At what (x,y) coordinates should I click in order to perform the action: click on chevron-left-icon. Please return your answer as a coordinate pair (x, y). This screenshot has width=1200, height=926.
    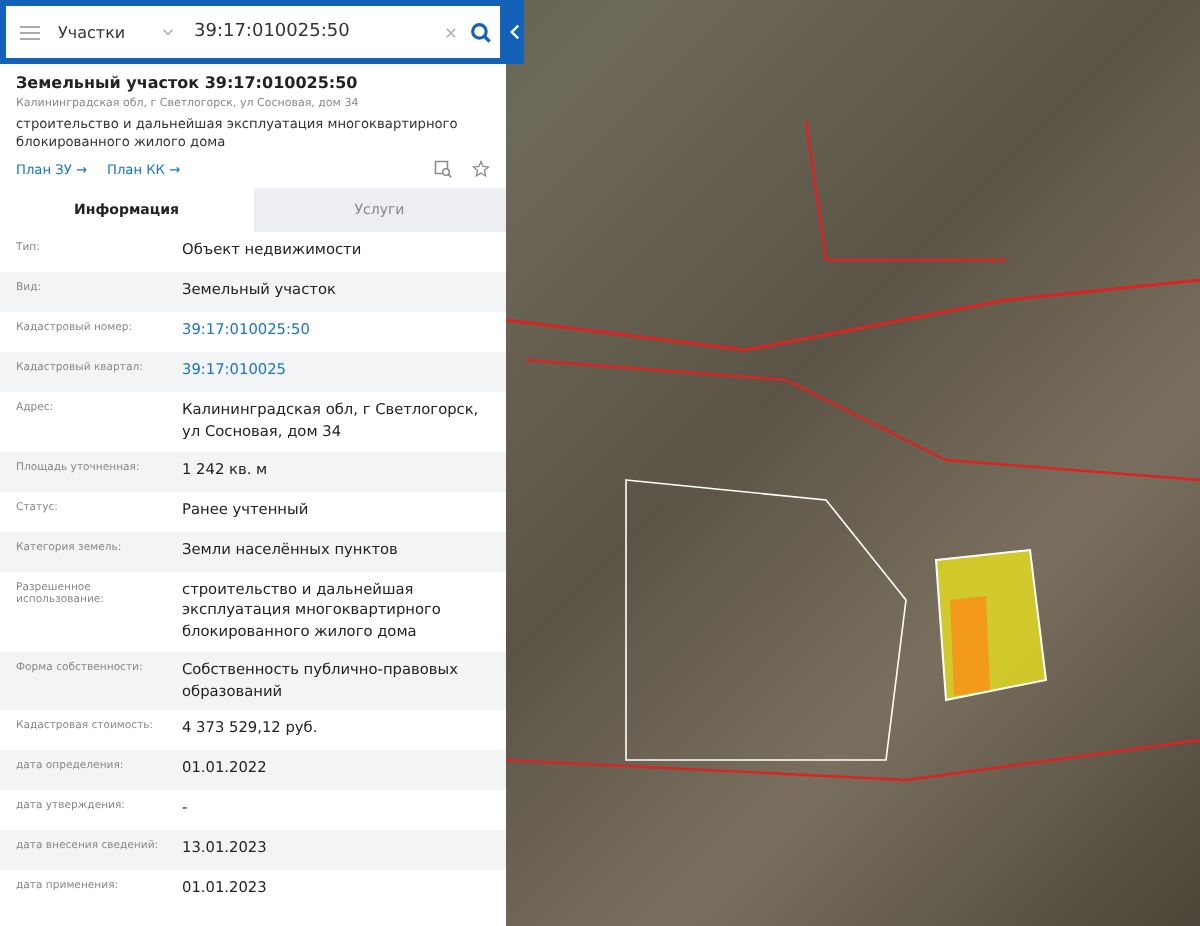
    Looking at the image, I should click on (515, 32).